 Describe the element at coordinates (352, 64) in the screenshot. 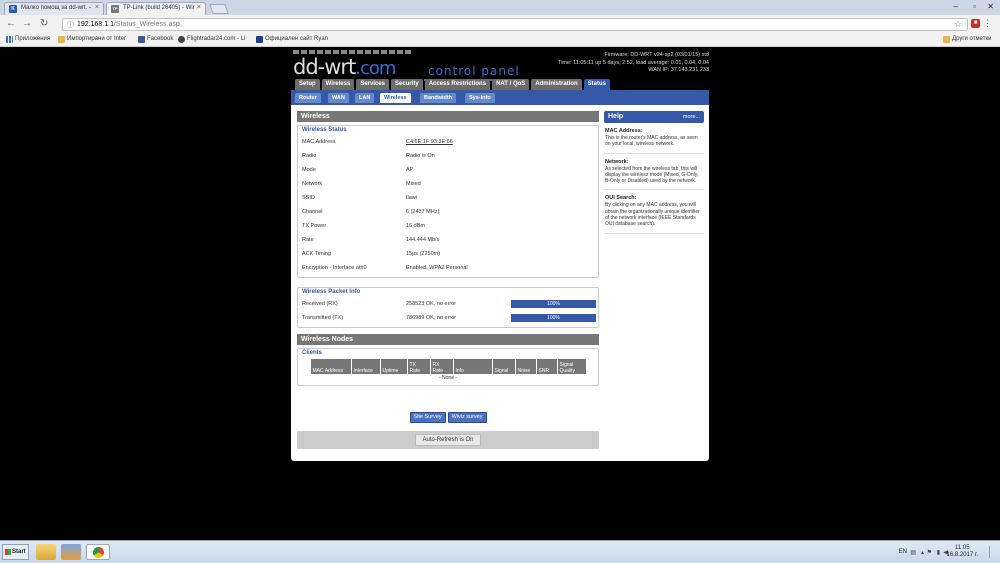

I see `ddwrt-logo: dd-wrt.com` at that location.